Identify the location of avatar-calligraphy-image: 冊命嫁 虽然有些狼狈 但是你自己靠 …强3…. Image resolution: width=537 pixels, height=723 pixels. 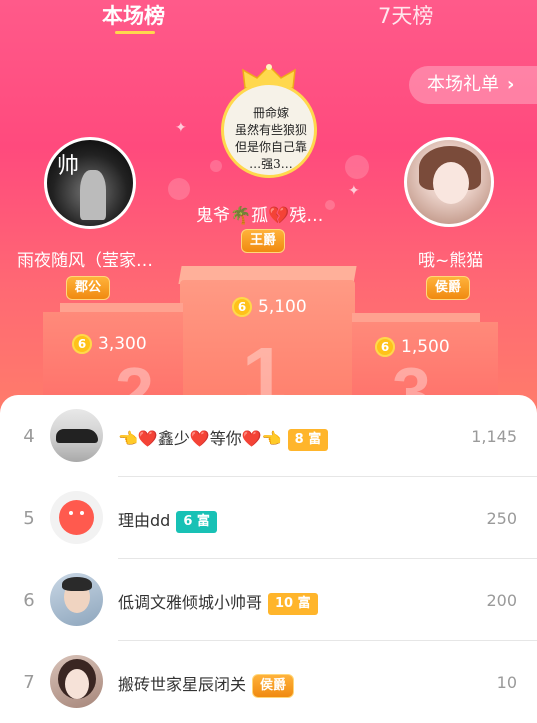
(270, 138).